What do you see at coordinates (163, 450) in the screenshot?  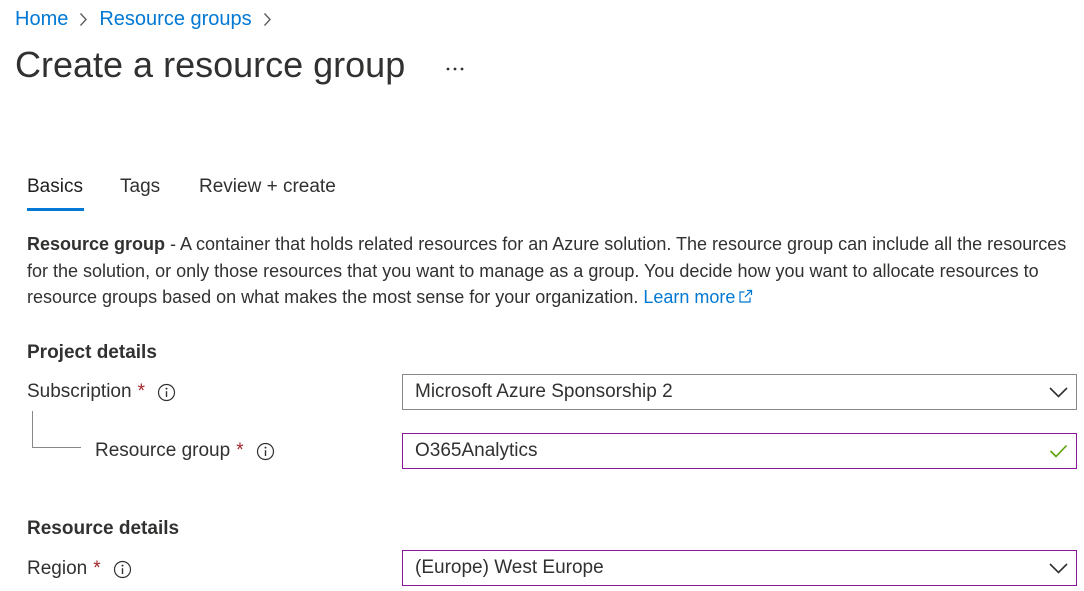 I see `resource-group-label-text: Resource group` at bounding box center [163, 450].